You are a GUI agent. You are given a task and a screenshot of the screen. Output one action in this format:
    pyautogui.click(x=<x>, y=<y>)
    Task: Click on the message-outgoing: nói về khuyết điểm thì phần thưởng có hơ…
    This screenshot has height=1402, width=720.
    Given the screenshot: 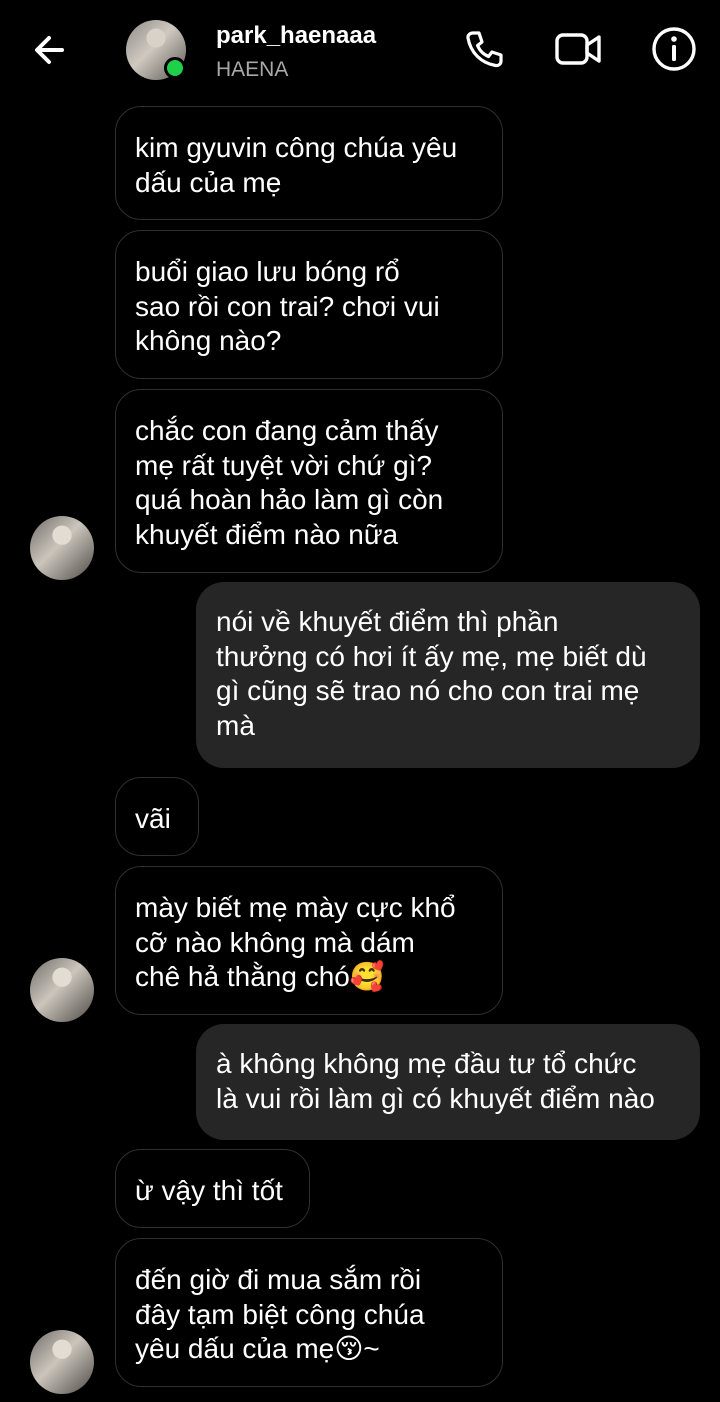 What is the action you would take?
    pyautogui.click(x=448, y=675)
    